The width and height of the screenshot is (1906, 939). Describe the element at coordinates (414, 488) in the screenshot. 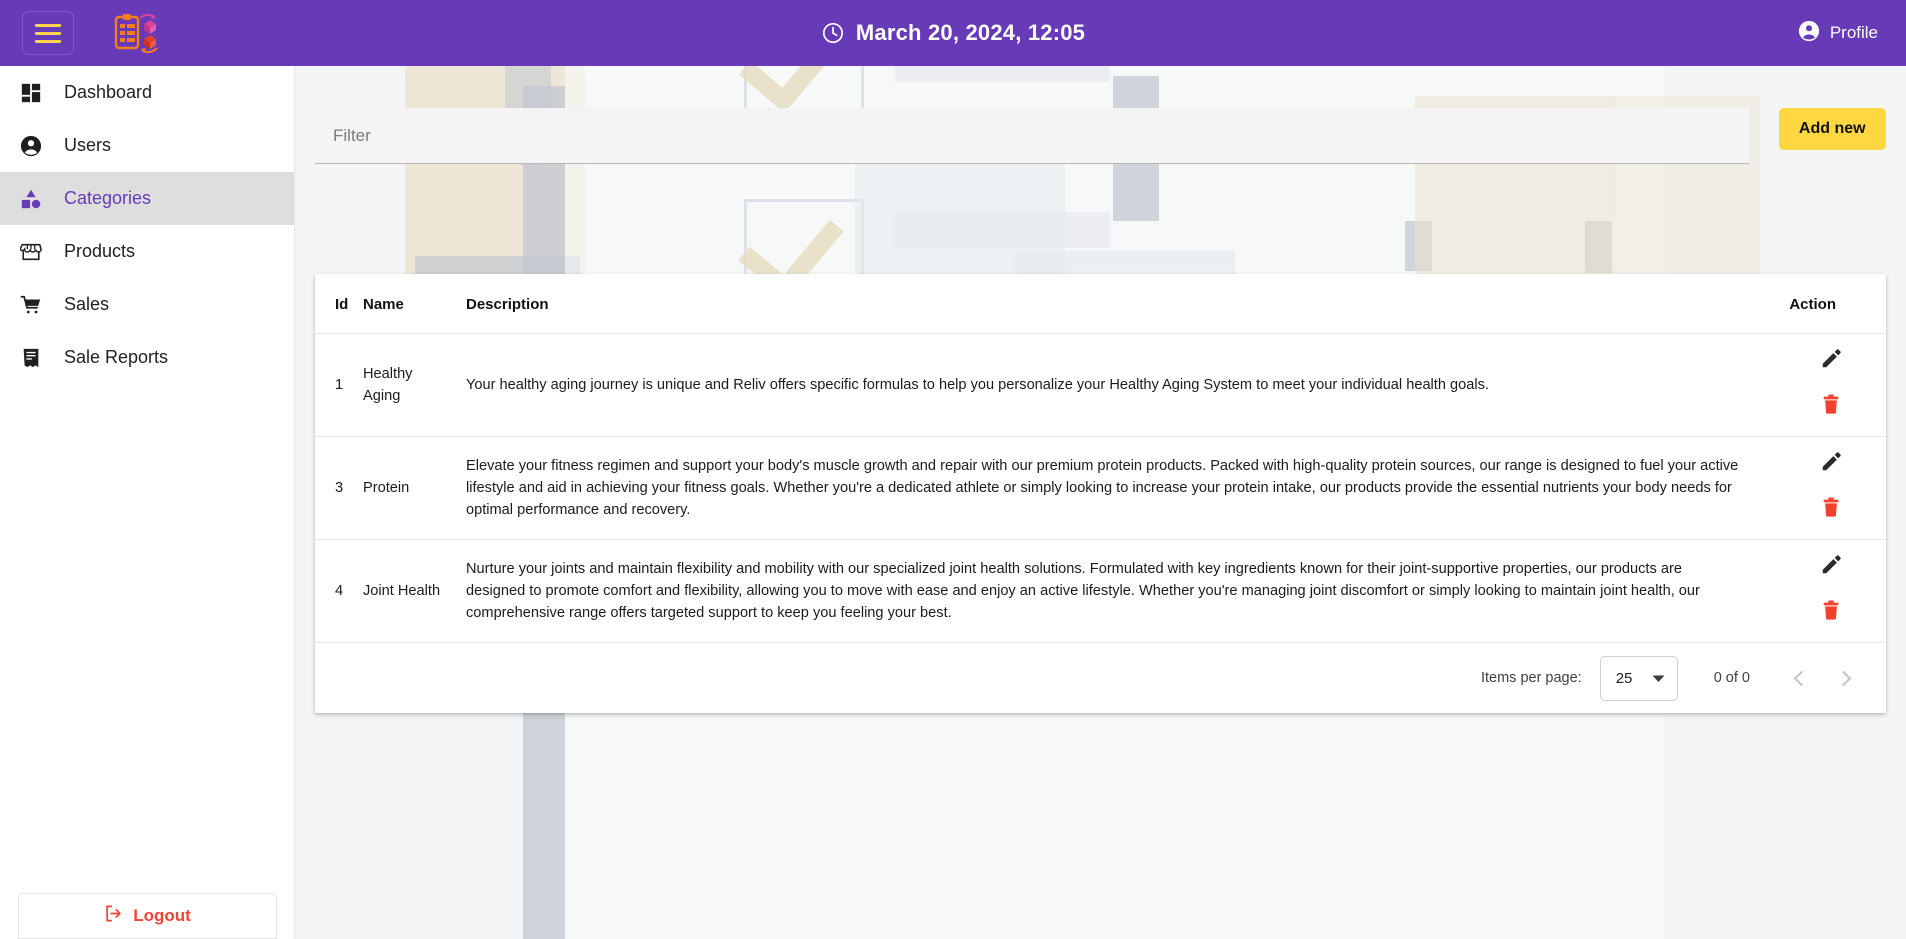

I see `cell-name: Protein` at that location.